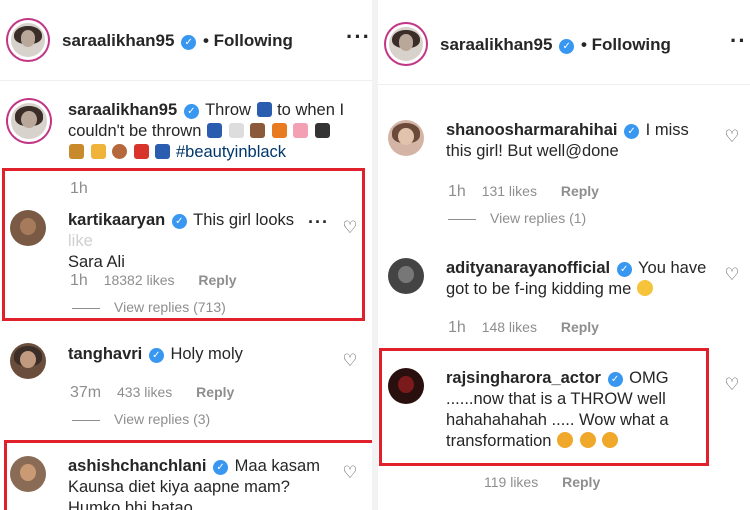  I want to click on view-replies-button: View replies (3), so click(141, 419).